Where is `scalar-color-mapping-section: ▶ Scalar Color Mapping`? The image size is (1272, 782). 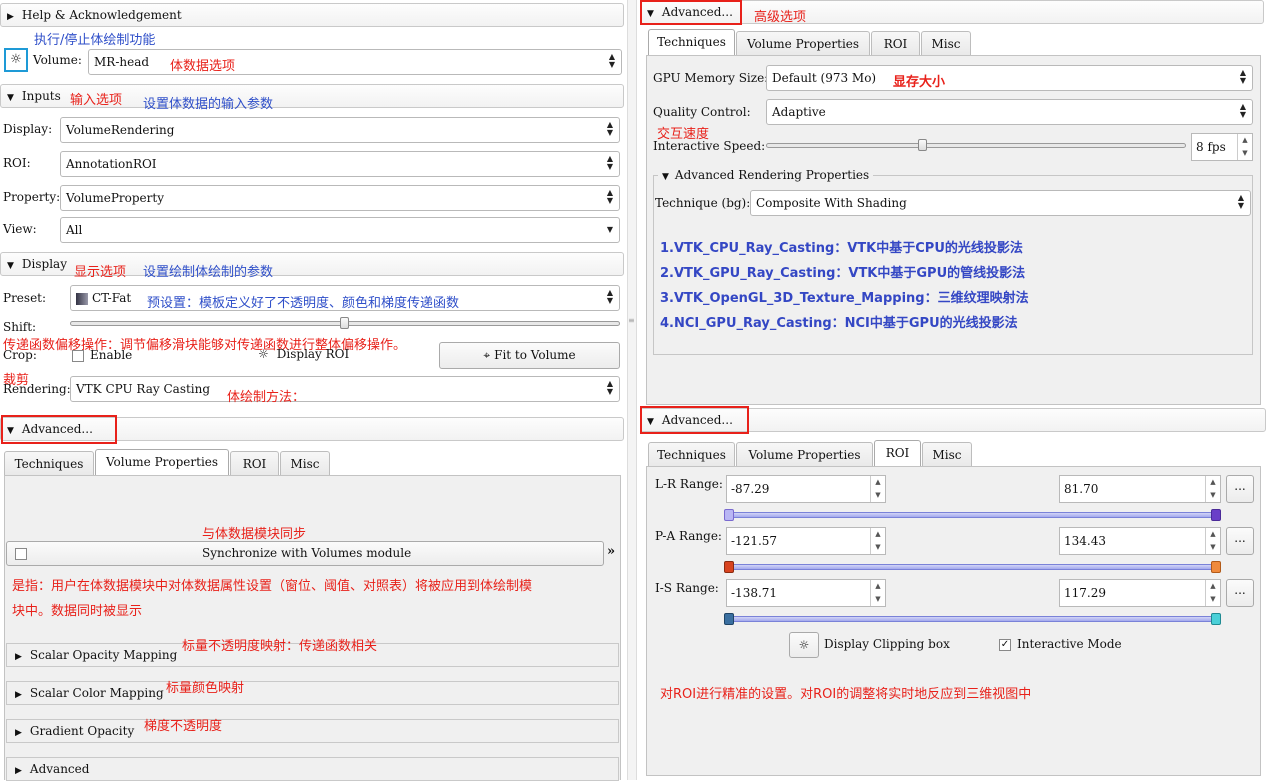 scalar-color-mapping-section: ▶ Scalar Color Mapping is located at coordinates (312, 693).